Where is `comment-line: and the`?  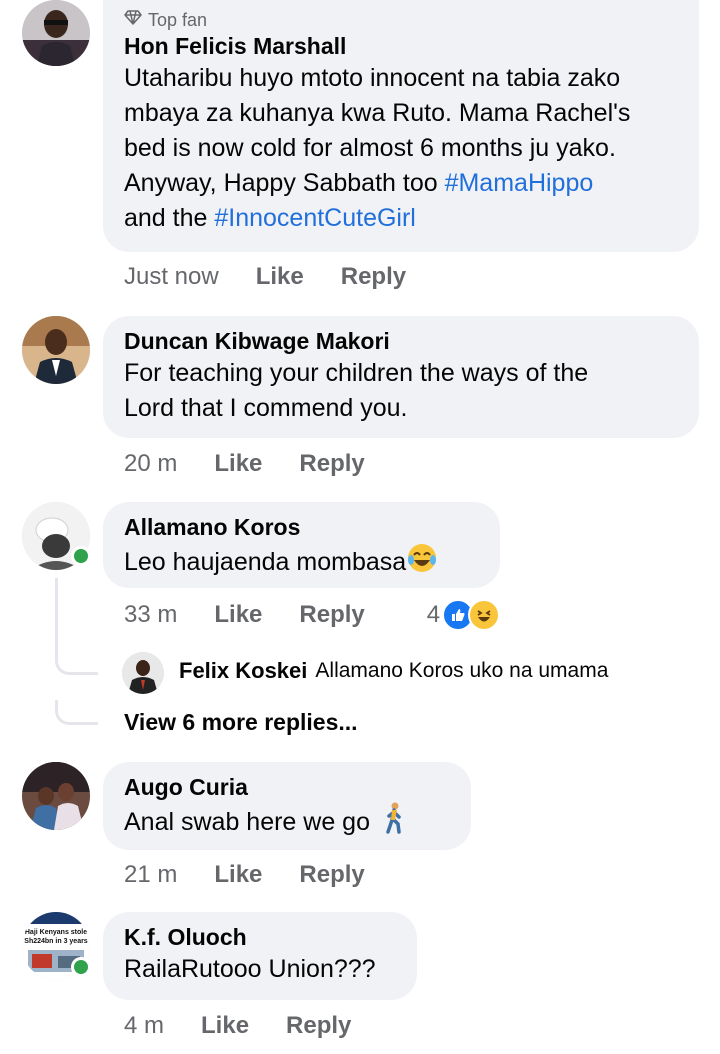
comment-line: and the is located at coordinates (169, 218).